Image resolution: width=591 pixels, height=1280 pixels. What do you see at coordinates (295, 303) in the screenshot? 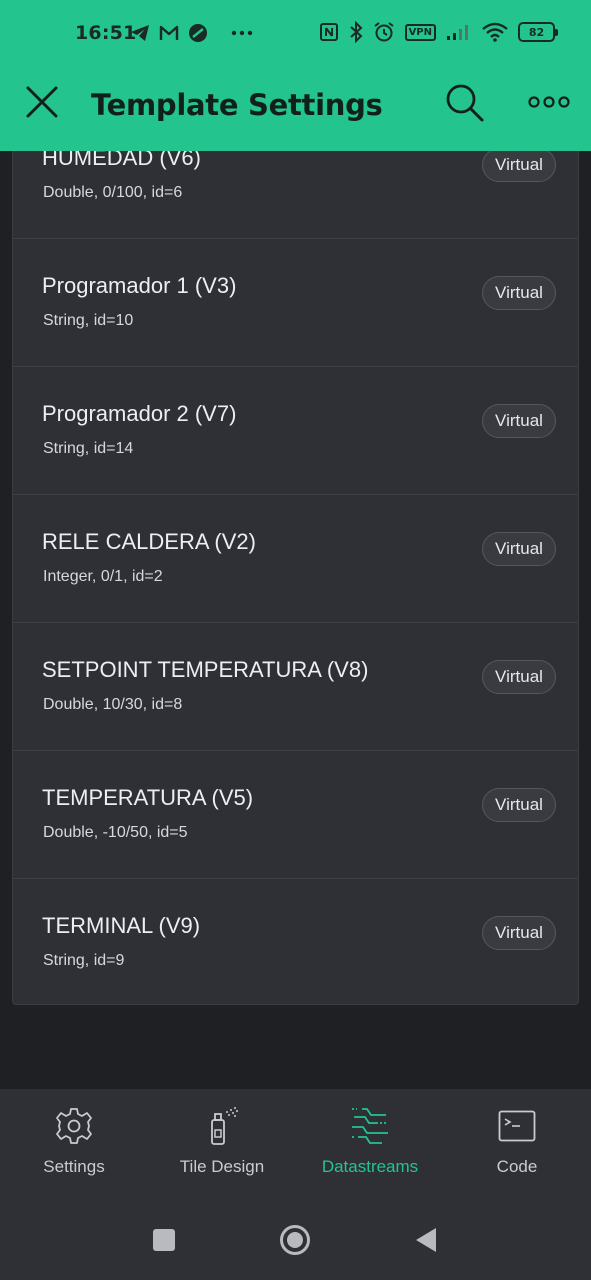
I see `datastream-row-programador-1: Programador 1 (V3) String, id=10 Virtual` at bounding box center [295, 303].